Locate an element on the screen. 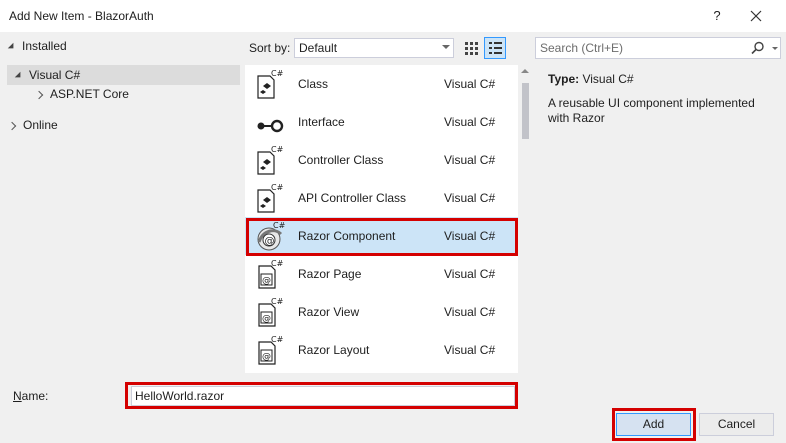 The image size is (786, 443). item-name: Interface is located at coordinates (321, 122).